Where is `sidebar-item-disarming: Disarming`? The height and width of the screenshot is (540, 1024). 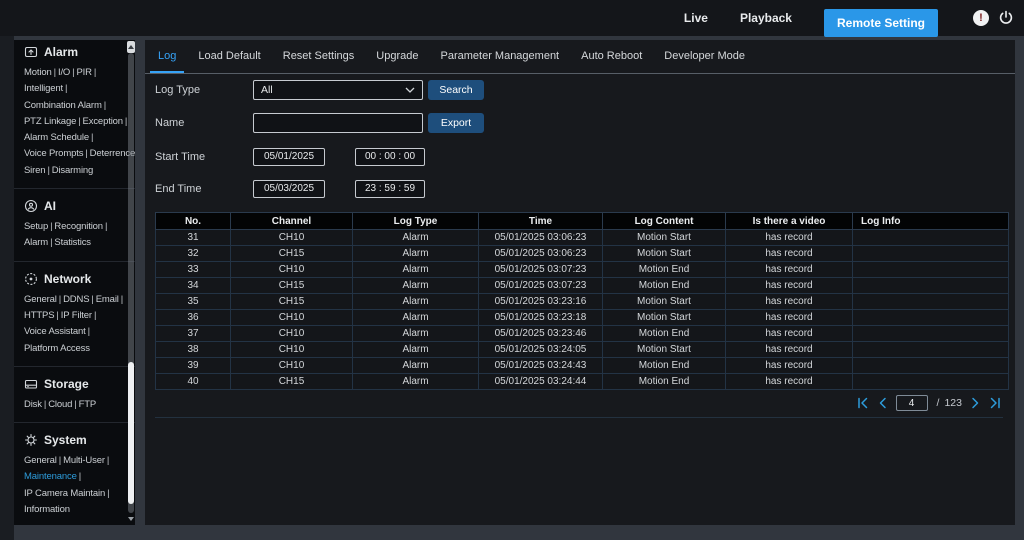
sidebar-item-disarming: Disarming is located at coordinates (73, 170).